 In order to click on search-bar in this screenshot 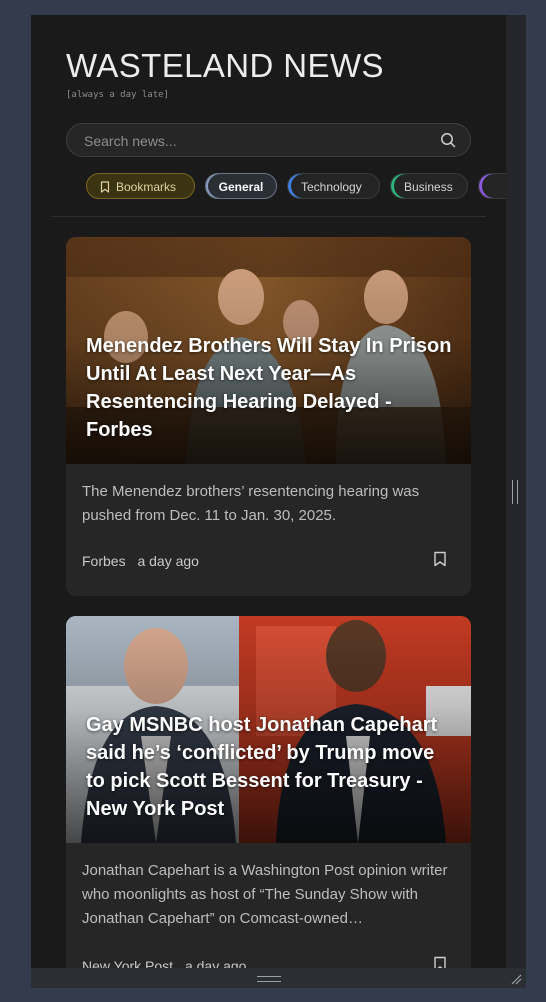, I will do `click(268, 140)`.